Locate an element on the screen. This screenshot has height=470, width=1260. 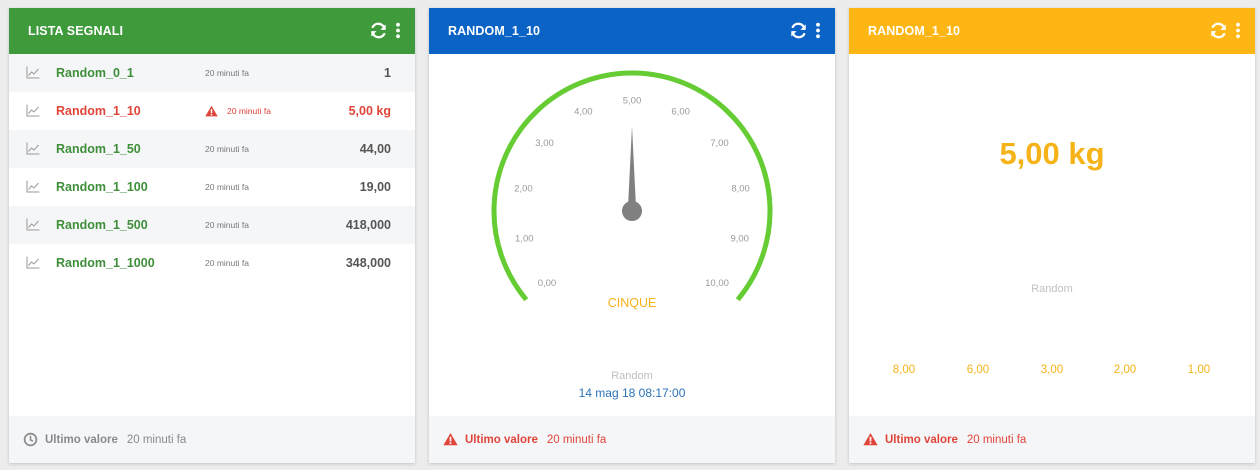
signal-value: 5,00 kg is located at coordinates (369, 111).